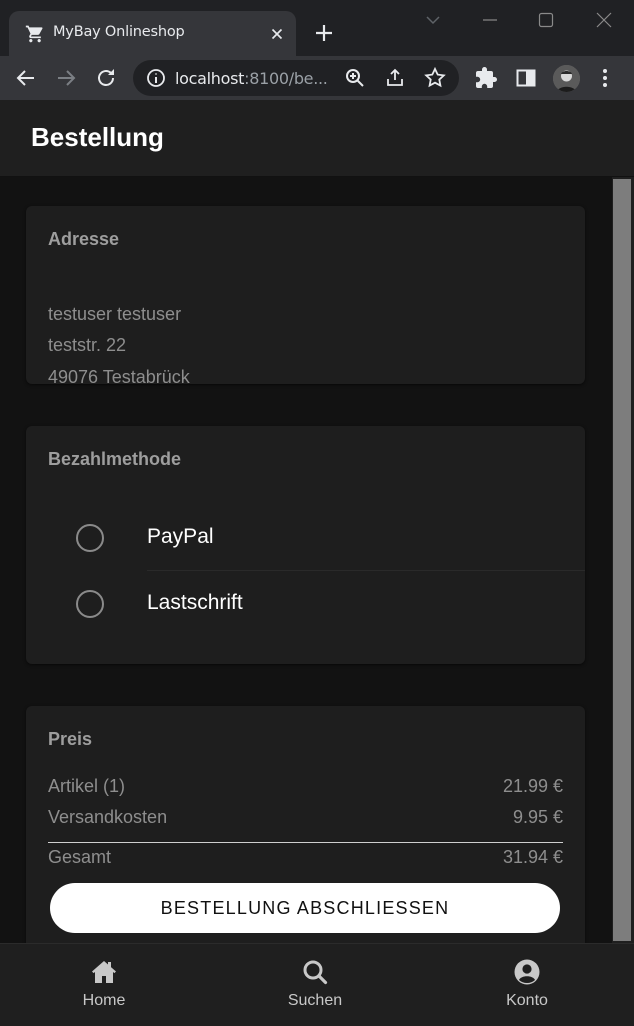 The height and width of the screenshot is (1026, 634). Describe the element at coordinates (527, 1000) in the screenshot. I see `tab-label: Konto` at that location.